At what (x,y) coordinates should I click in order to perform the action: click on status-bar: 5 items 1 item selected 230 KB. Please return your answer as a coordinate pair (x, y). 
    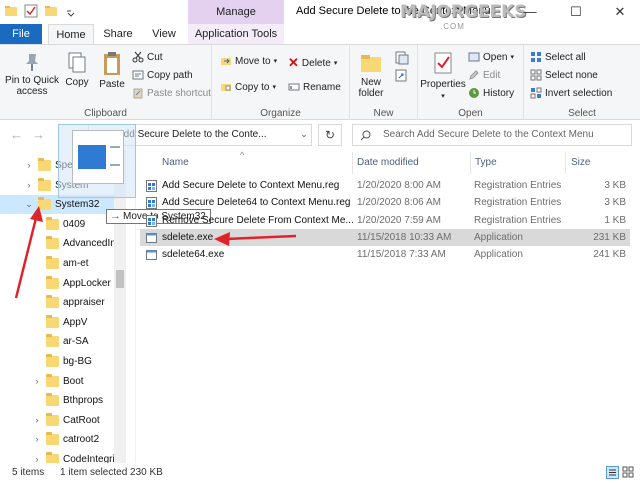
    Looking at the image, I should click on (320, 473).